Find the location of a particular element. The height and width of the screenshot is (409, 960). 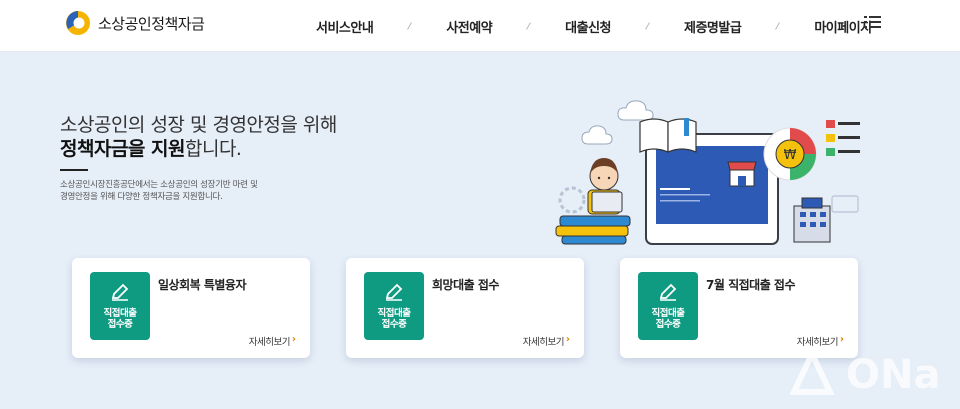

menu-list-icon is located at coordinates (874, 22).